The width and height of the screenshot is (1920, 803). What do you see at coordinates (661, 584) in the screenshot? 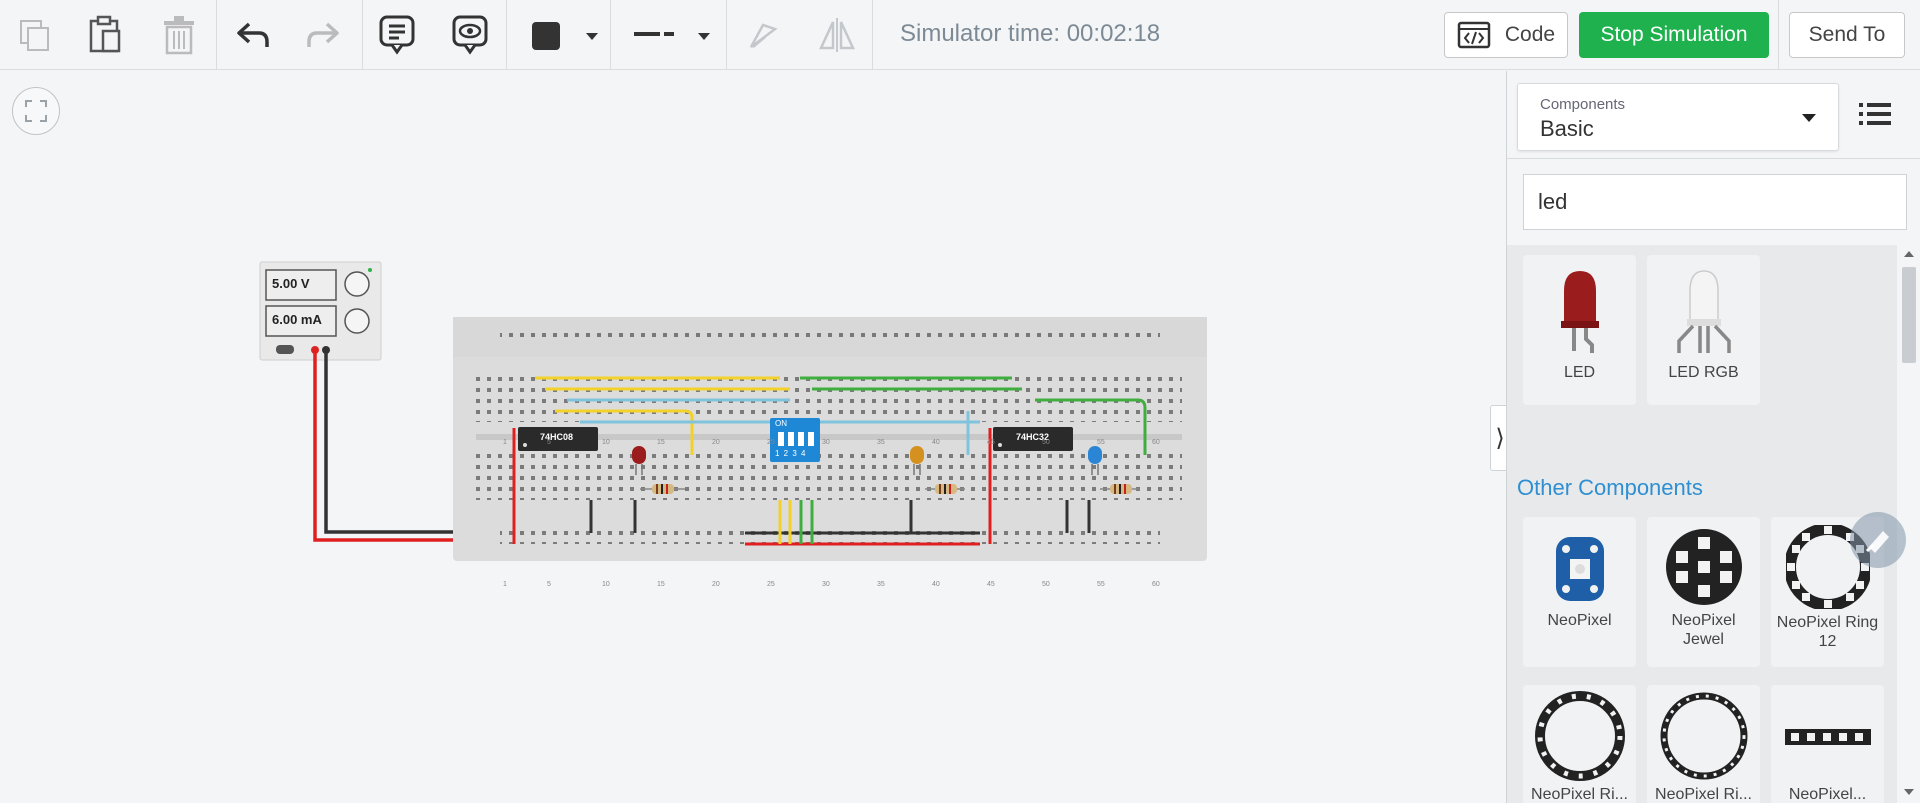
I see `breadboard-column-number: 15` at bounding box center [661, 584].